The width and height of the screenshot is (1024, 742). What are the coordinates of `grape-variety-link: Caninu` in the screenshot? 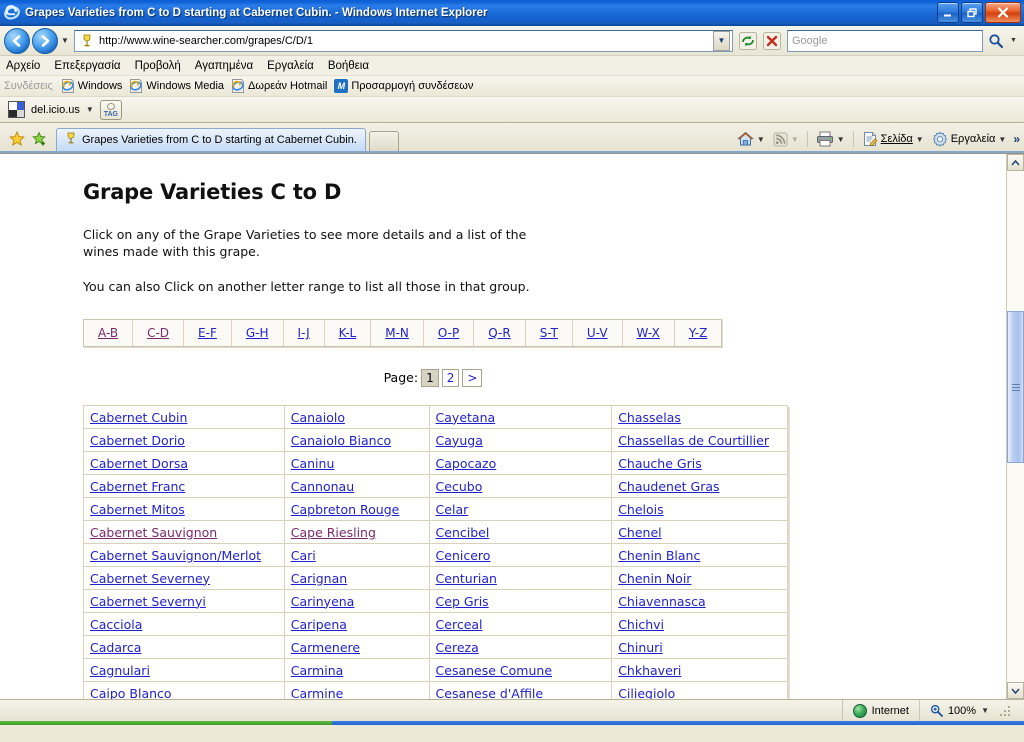 It's located at (313, 463).